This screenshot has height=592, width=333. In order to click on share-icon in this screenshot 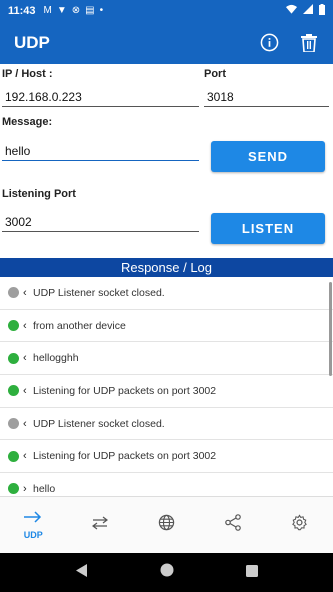, I will do `click(233, 525)`.